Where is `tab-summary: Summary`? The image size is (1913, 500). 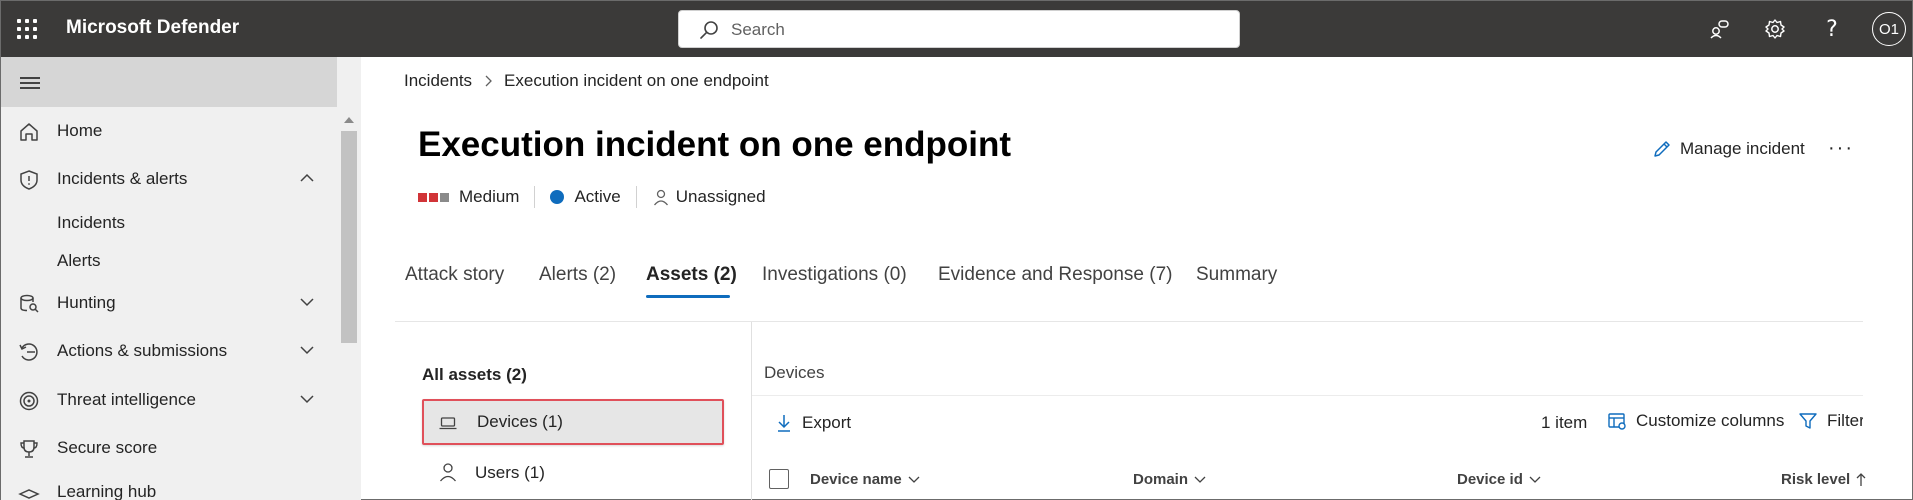
tab-summary: Summary is located at coordinates (1236, 275).